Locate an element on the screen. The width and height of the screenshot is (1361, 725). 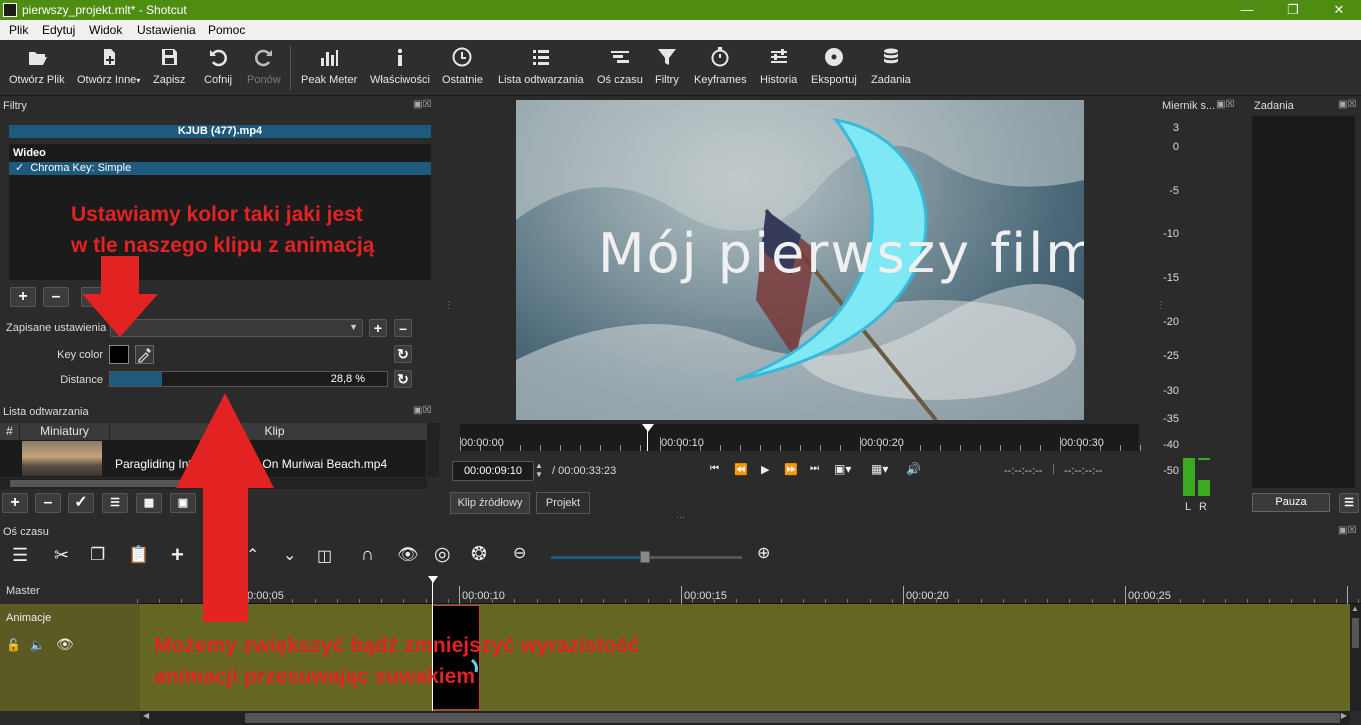
annotation-arrows is located at coordinates (178, 439).